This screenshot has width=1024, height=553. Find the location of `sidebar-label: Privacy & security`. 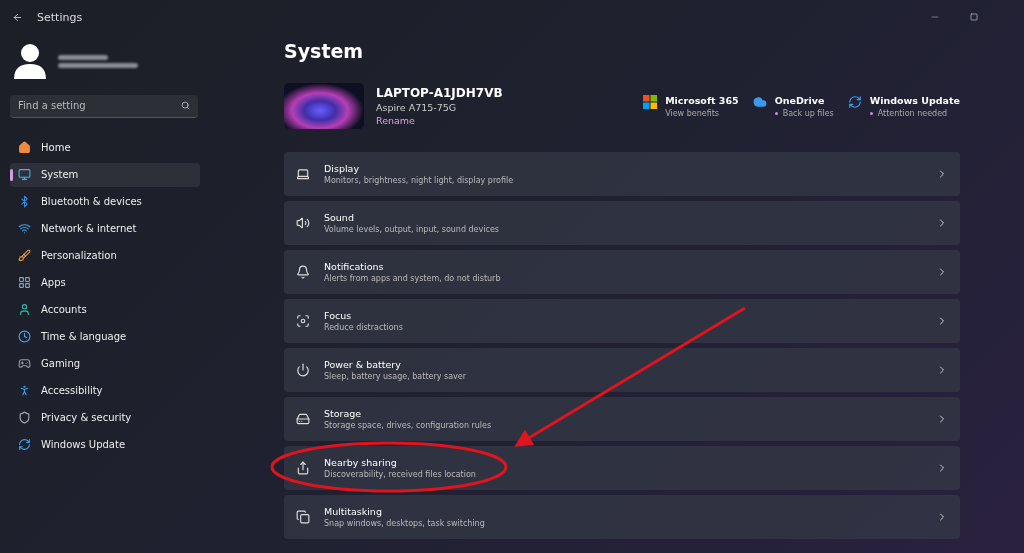

sidebar-label: Privacy & security is located at coordinates (86, 417).